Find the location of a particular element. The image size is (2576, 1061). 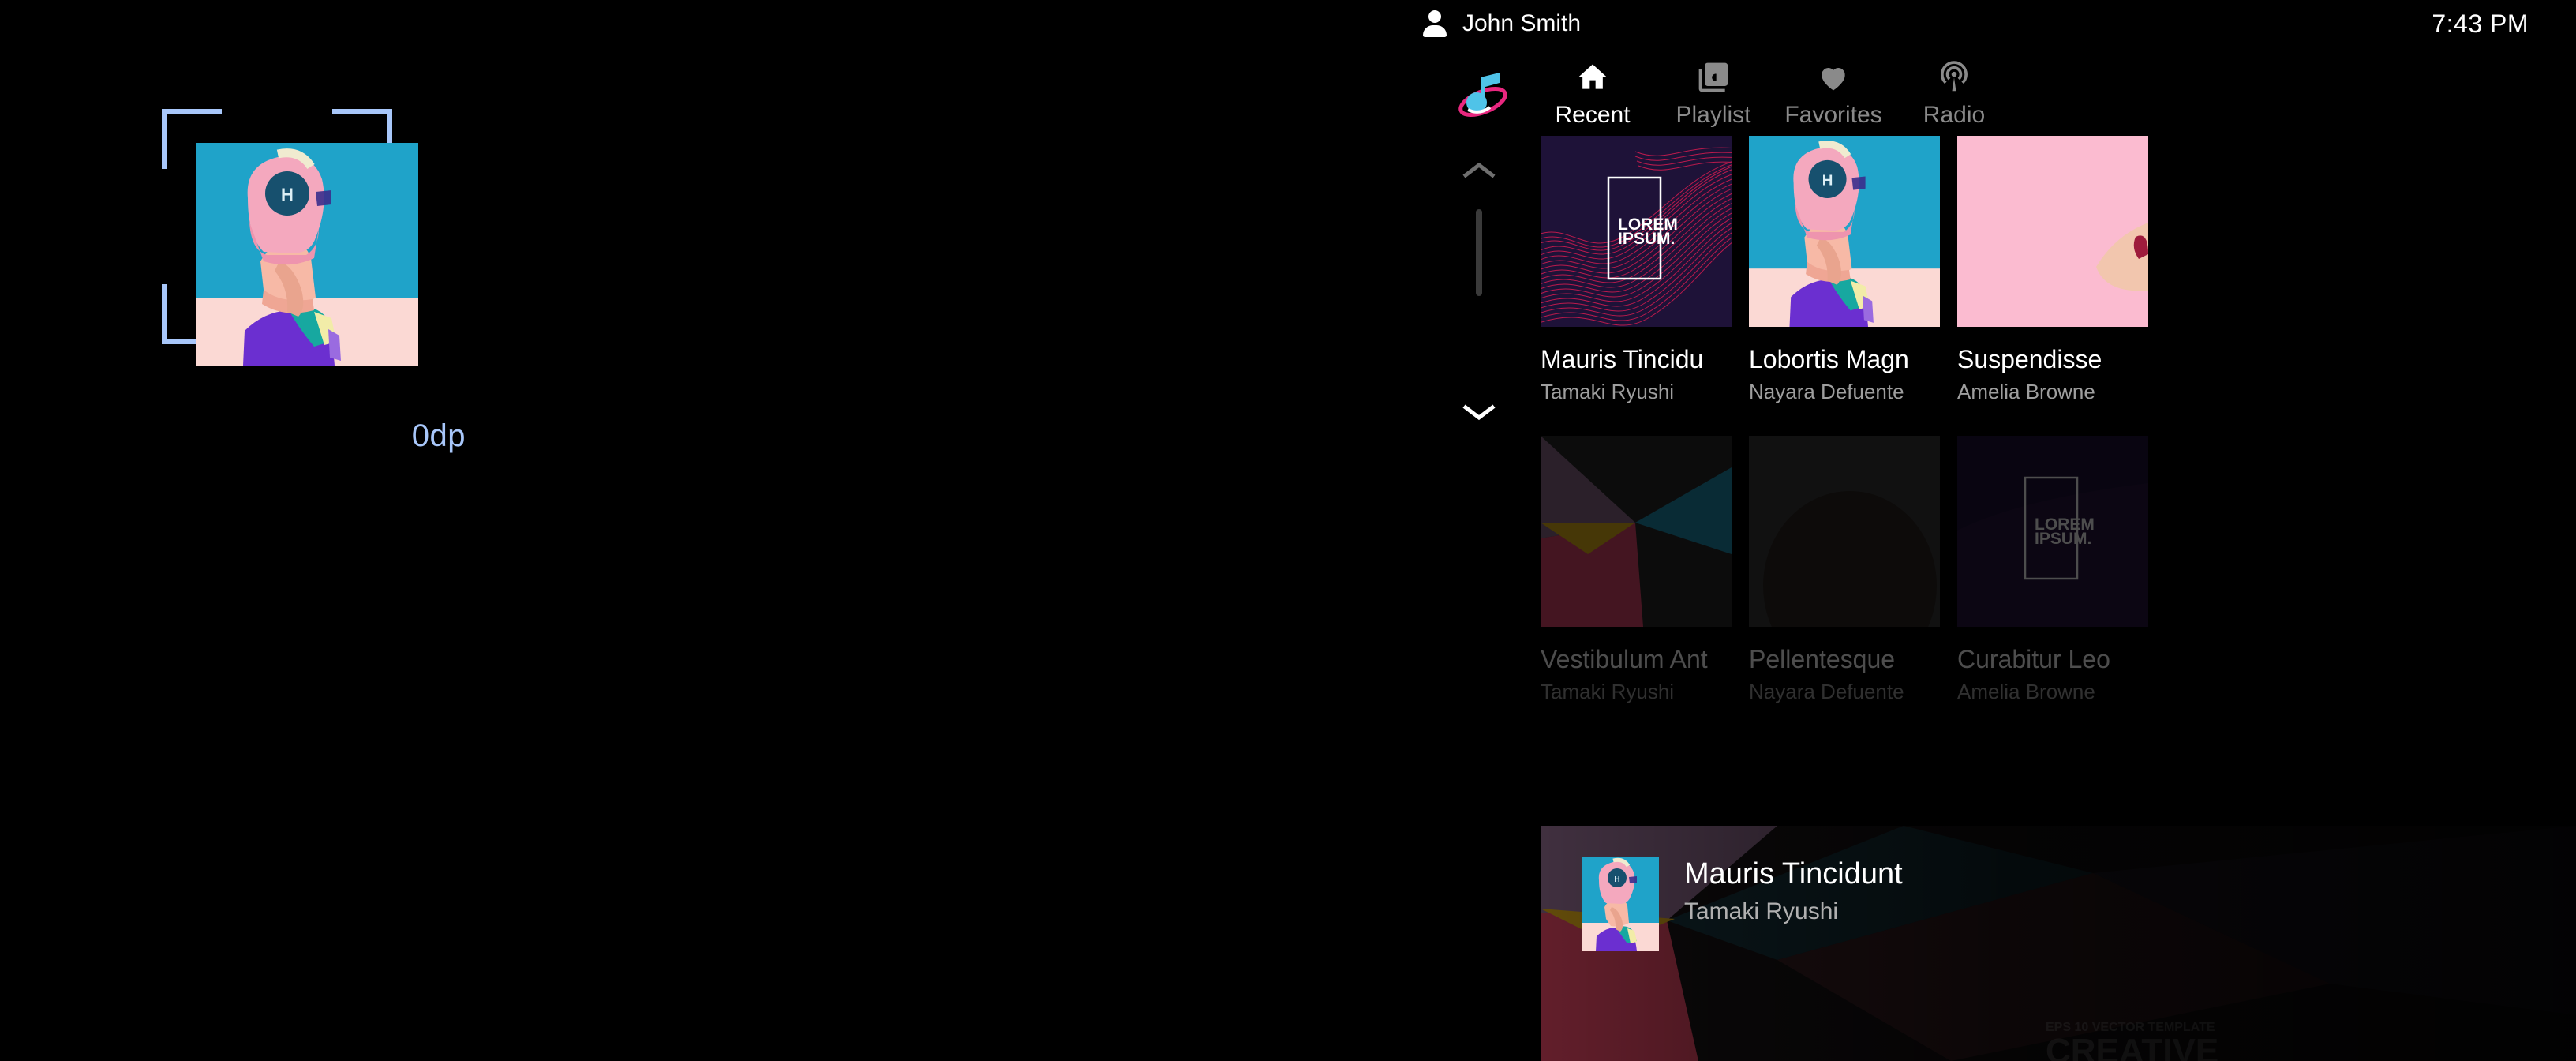

svg-text: IPSUM. is located at coordinates (2063, 539).